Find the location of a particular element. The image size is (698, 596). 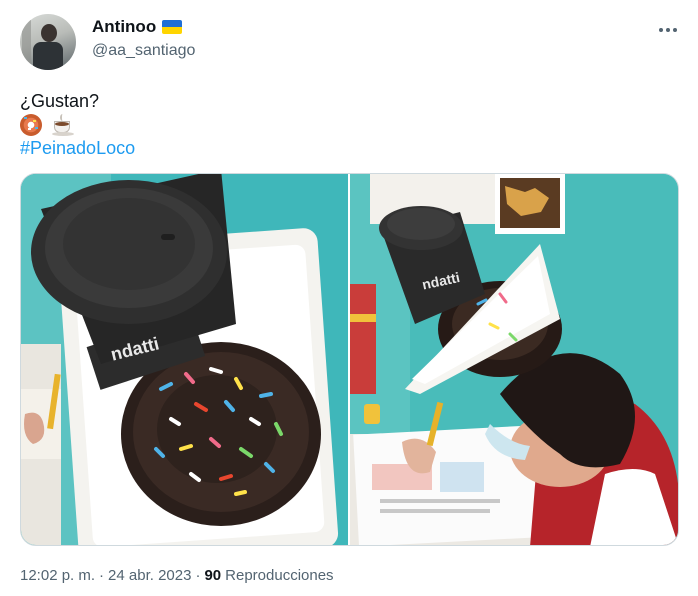

emoji-row is located at coordinates (47, 125).